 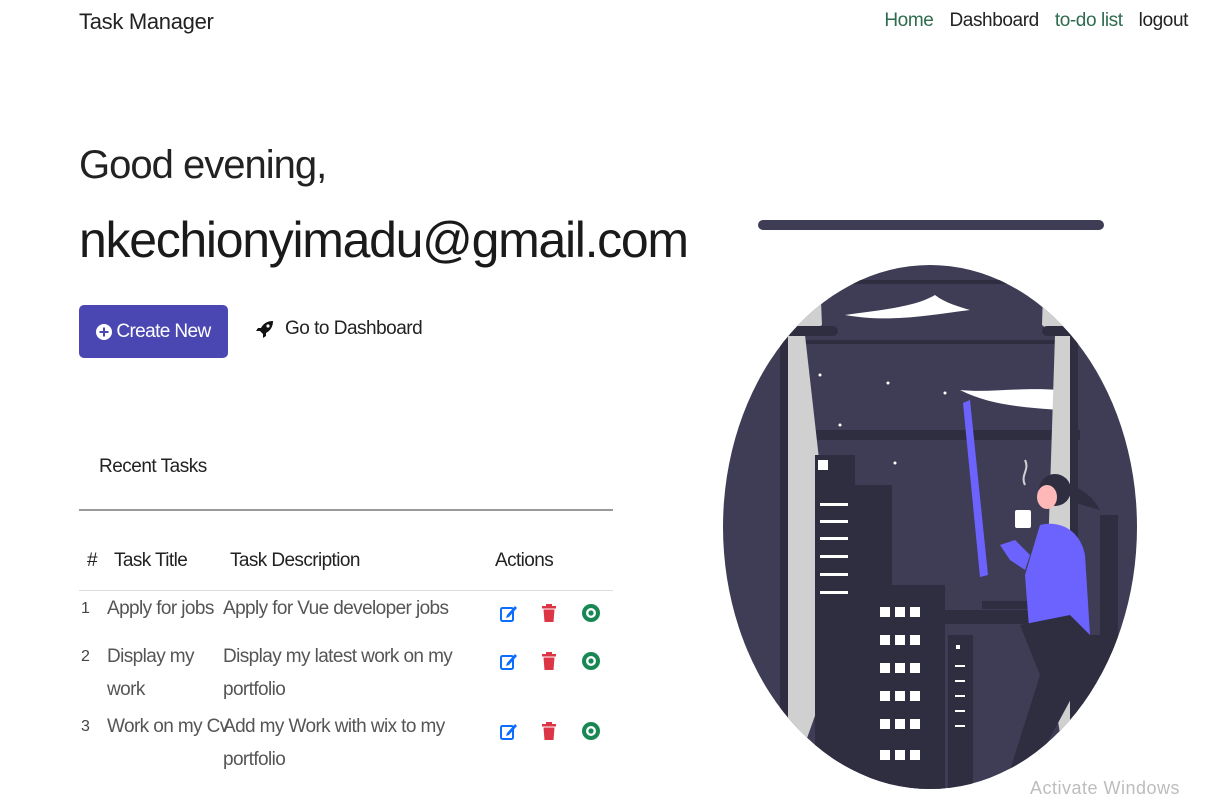 What do you see at coordinates (85, 726) in the screenshot?
I see `row-number: 3` at bounding box center [85, 726].